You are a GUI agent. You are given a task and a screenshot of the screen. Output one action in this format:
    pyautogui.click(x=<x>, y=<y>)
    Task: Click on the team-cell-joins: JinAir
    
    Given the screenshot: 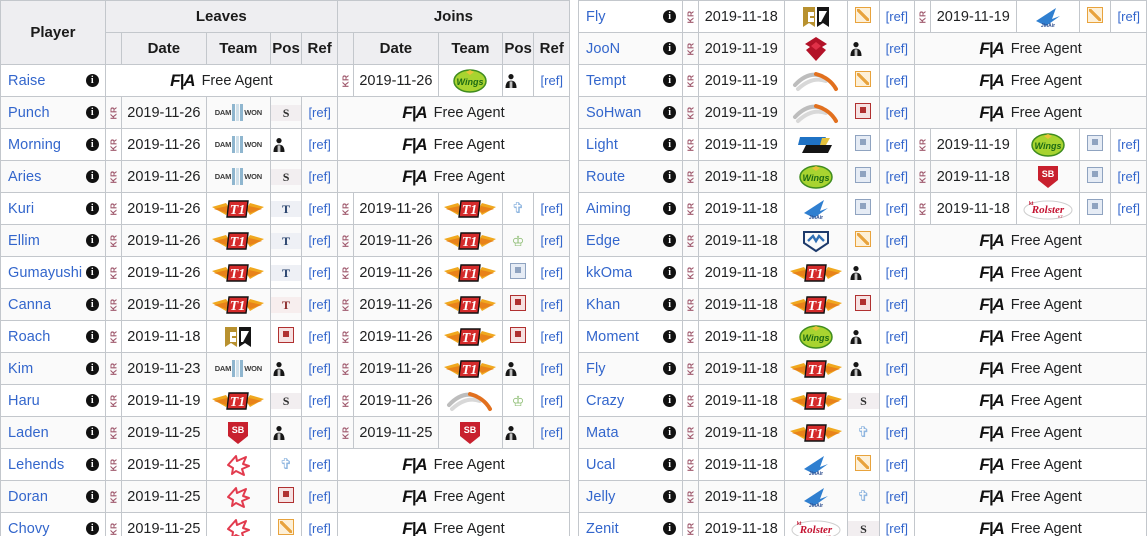 What is the action you would take?
    pyautogui.click(x=1048, y=16)
    